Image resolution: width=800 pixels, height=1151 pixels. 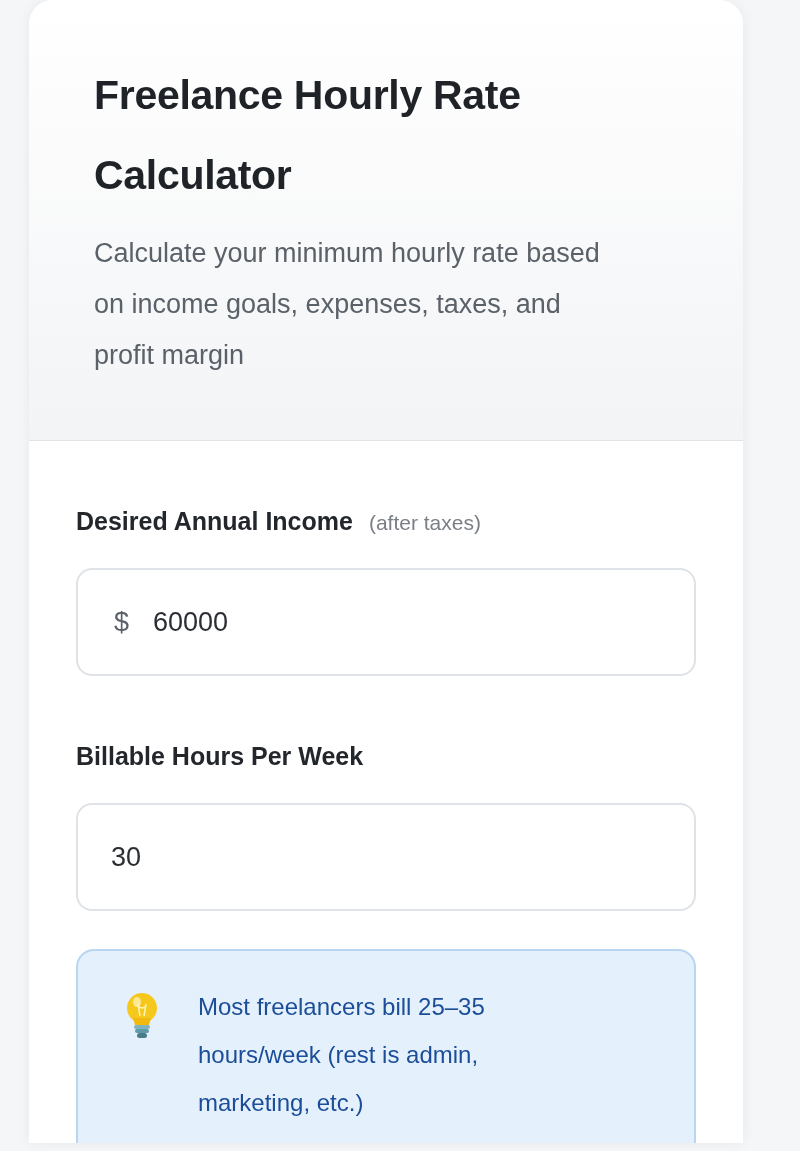 I want to click on number-input: 30, so click(x=386, y=857).